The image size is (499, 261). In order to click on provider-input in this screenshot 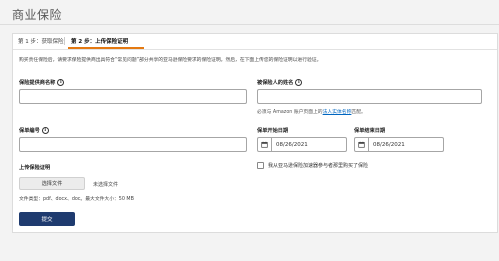, I will do `click(133, 96)`.